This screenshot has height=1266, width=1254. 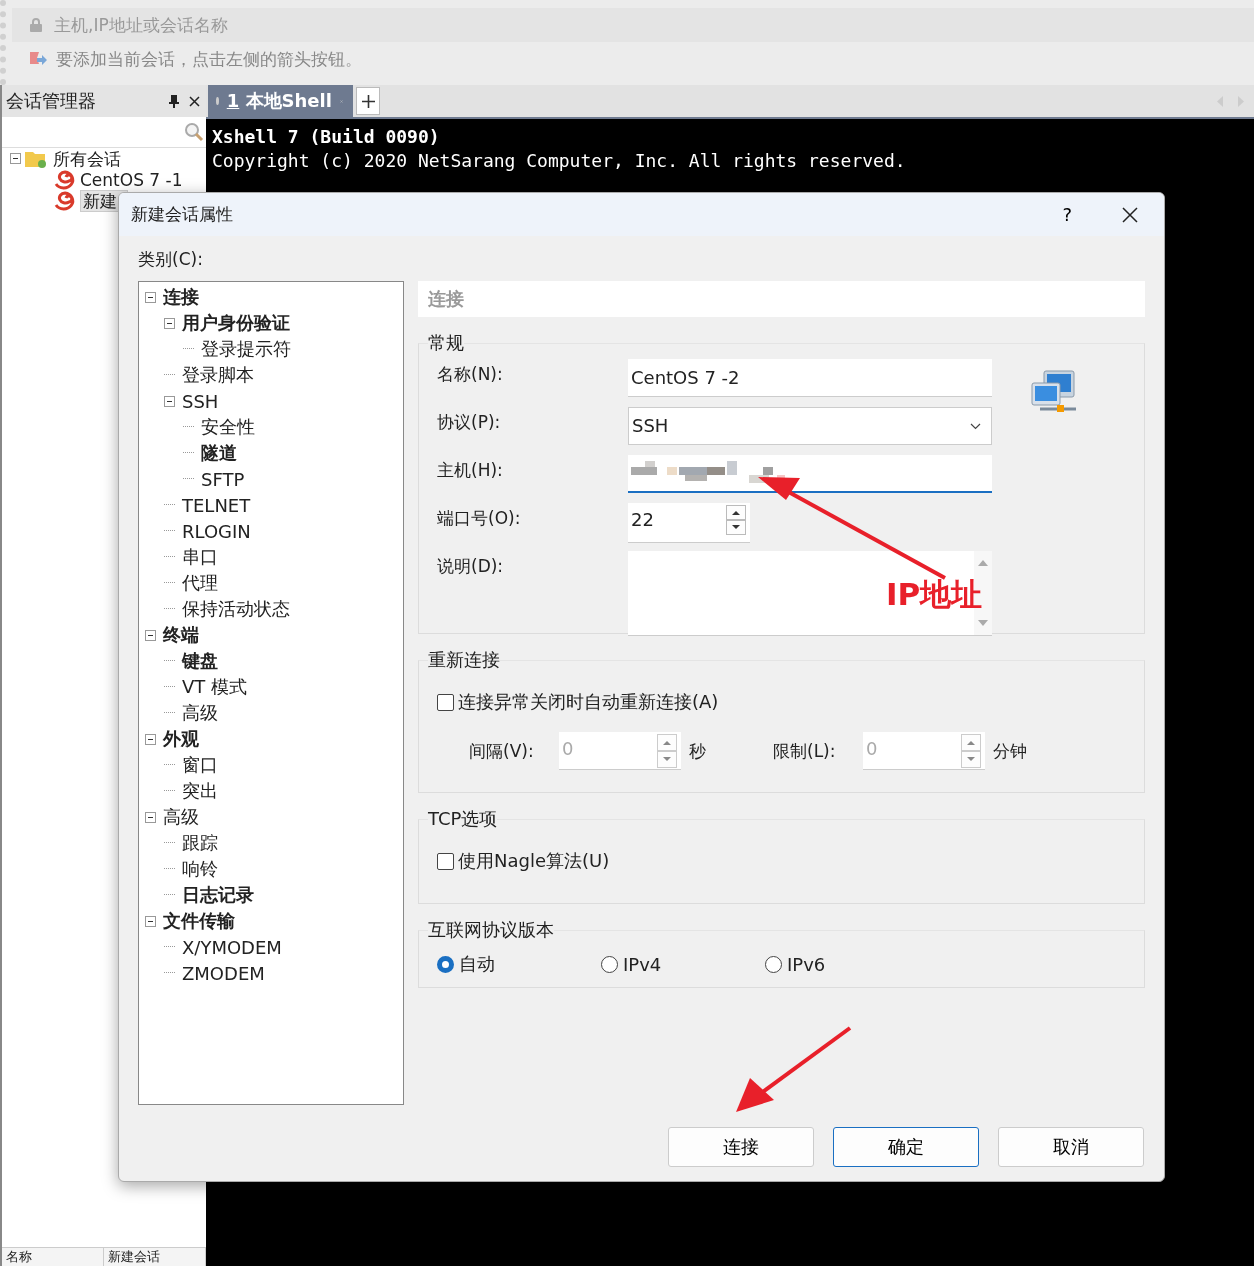 What do you see at coordinates (232, 947) in the screenshot?
I see `category-item: X/YMODEM` at bounding box center [232, 947].